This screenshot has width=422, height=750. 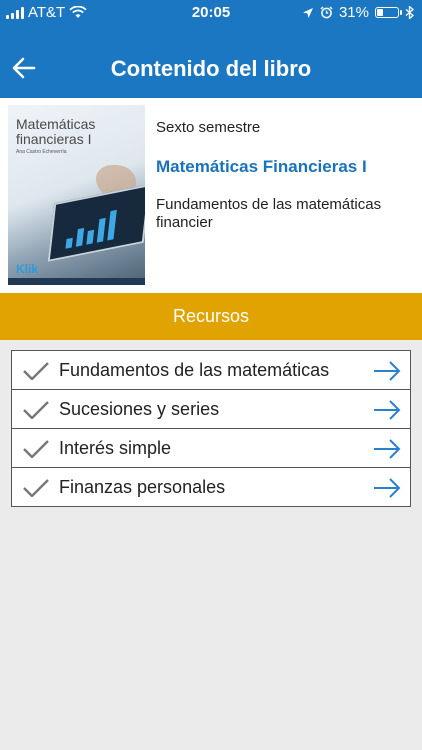 What do you see at coordinates (115, 448) in the screenshot?
I see `list-item-label: Interés simple` at bounding box center [115, 448].